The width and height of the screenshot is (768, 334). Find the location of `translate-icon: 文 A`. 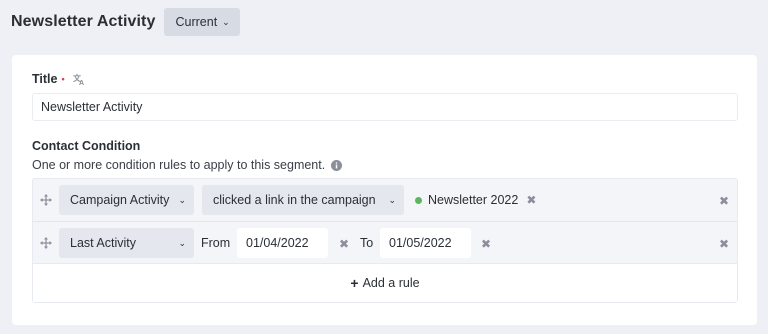

translate-icon: 文 A is located at coordinates (79, 80).